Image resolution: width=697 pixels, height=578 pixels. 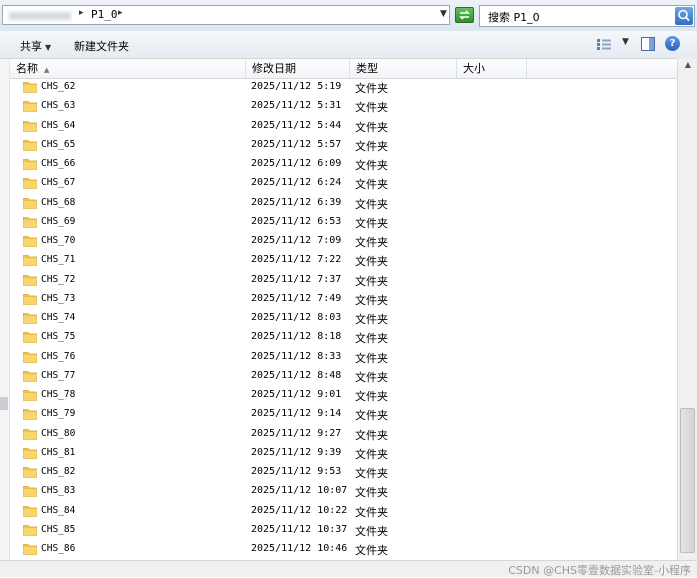 I want to click on file-modified-date: 2025/11/12 9:39, so click(x=296, y=452).